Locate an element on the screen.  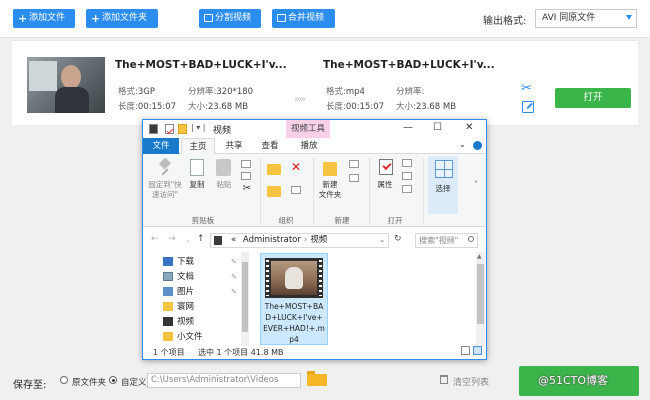
file-name: The+MOST+BAD+LUCK+I've+EVER+HAD!+.mp4 is located at coordinates (294, 323).